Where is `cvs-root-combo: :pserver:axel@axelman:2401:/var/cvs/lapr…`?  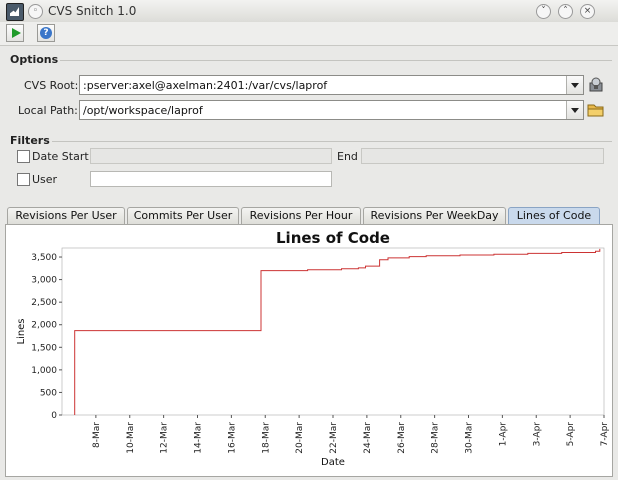
cvs-root-combo: :pserver:axel@axelman:2401:/var/cvs/lapr… is located at coordinates (331, 85).